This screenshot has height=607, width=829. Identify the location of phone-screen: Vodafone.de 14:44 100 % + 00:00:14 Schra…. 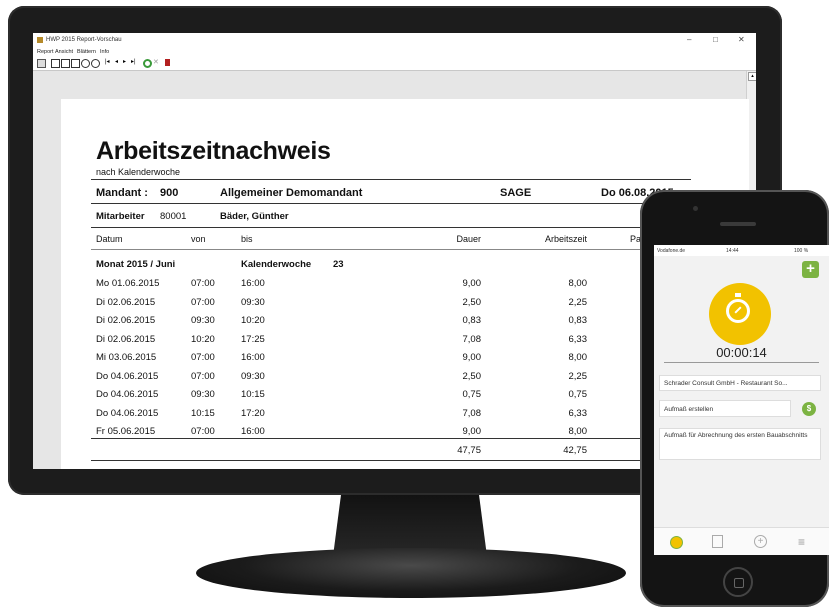
(741, 400).